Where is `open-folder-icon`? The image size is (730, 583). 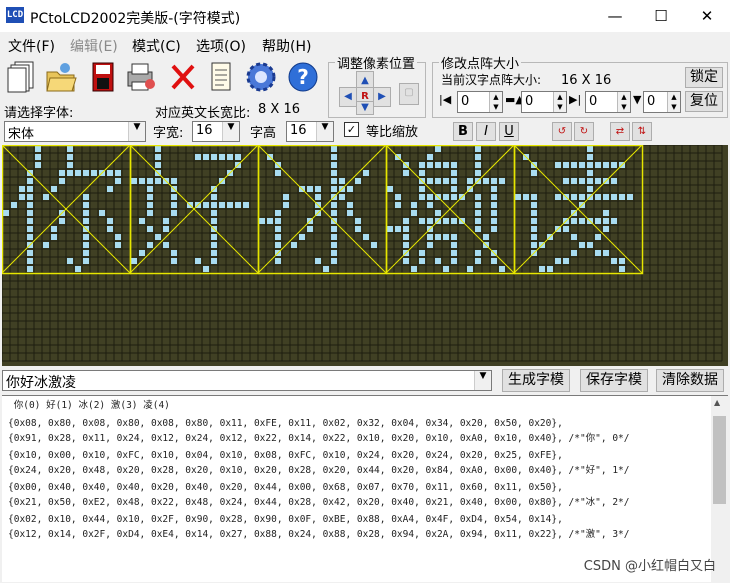 open-folder-icon is located at coordinates (61, 77).